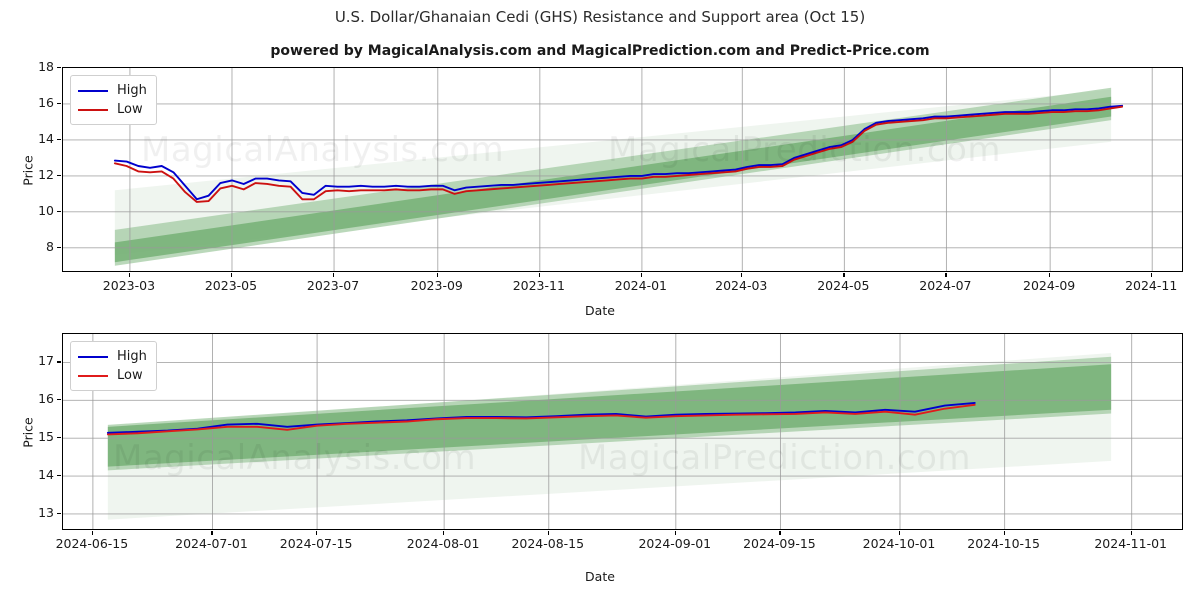 The width and height of the screenshot is (1200, 600). What do you see at coordinates (443, 543) in the screenshot?
I see `x-tick-label: 2024-08-01` at bounding box center [443, 543].